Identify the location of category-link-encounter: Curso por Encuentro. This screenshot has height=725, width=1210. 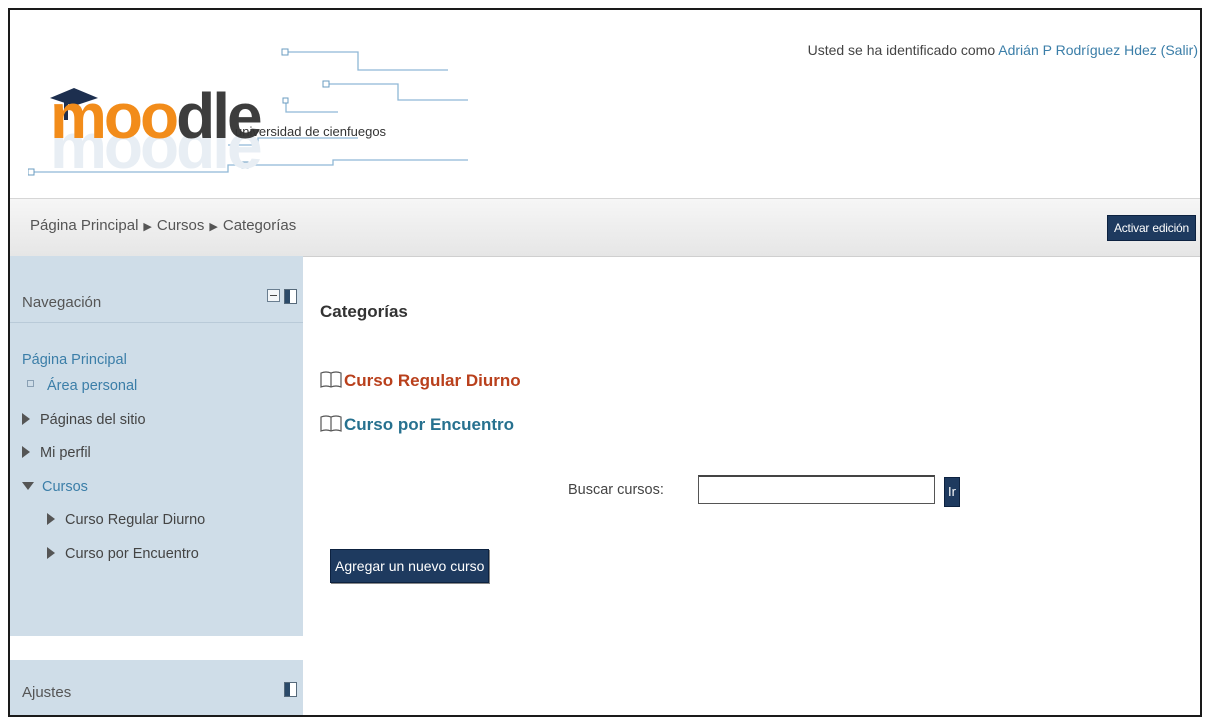
(417, 424).